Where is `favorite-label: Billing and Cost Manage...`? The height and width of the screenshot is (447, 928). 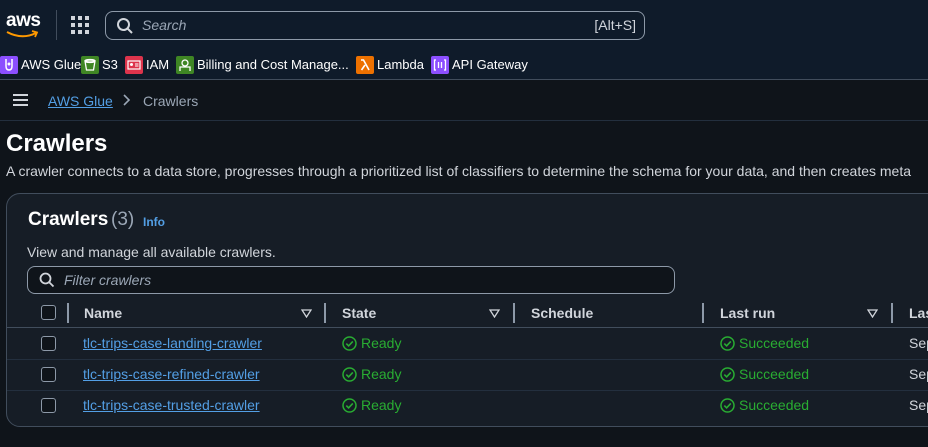 favorite-label: Billing and Cost Manage... is located at coordinates (273, 64).